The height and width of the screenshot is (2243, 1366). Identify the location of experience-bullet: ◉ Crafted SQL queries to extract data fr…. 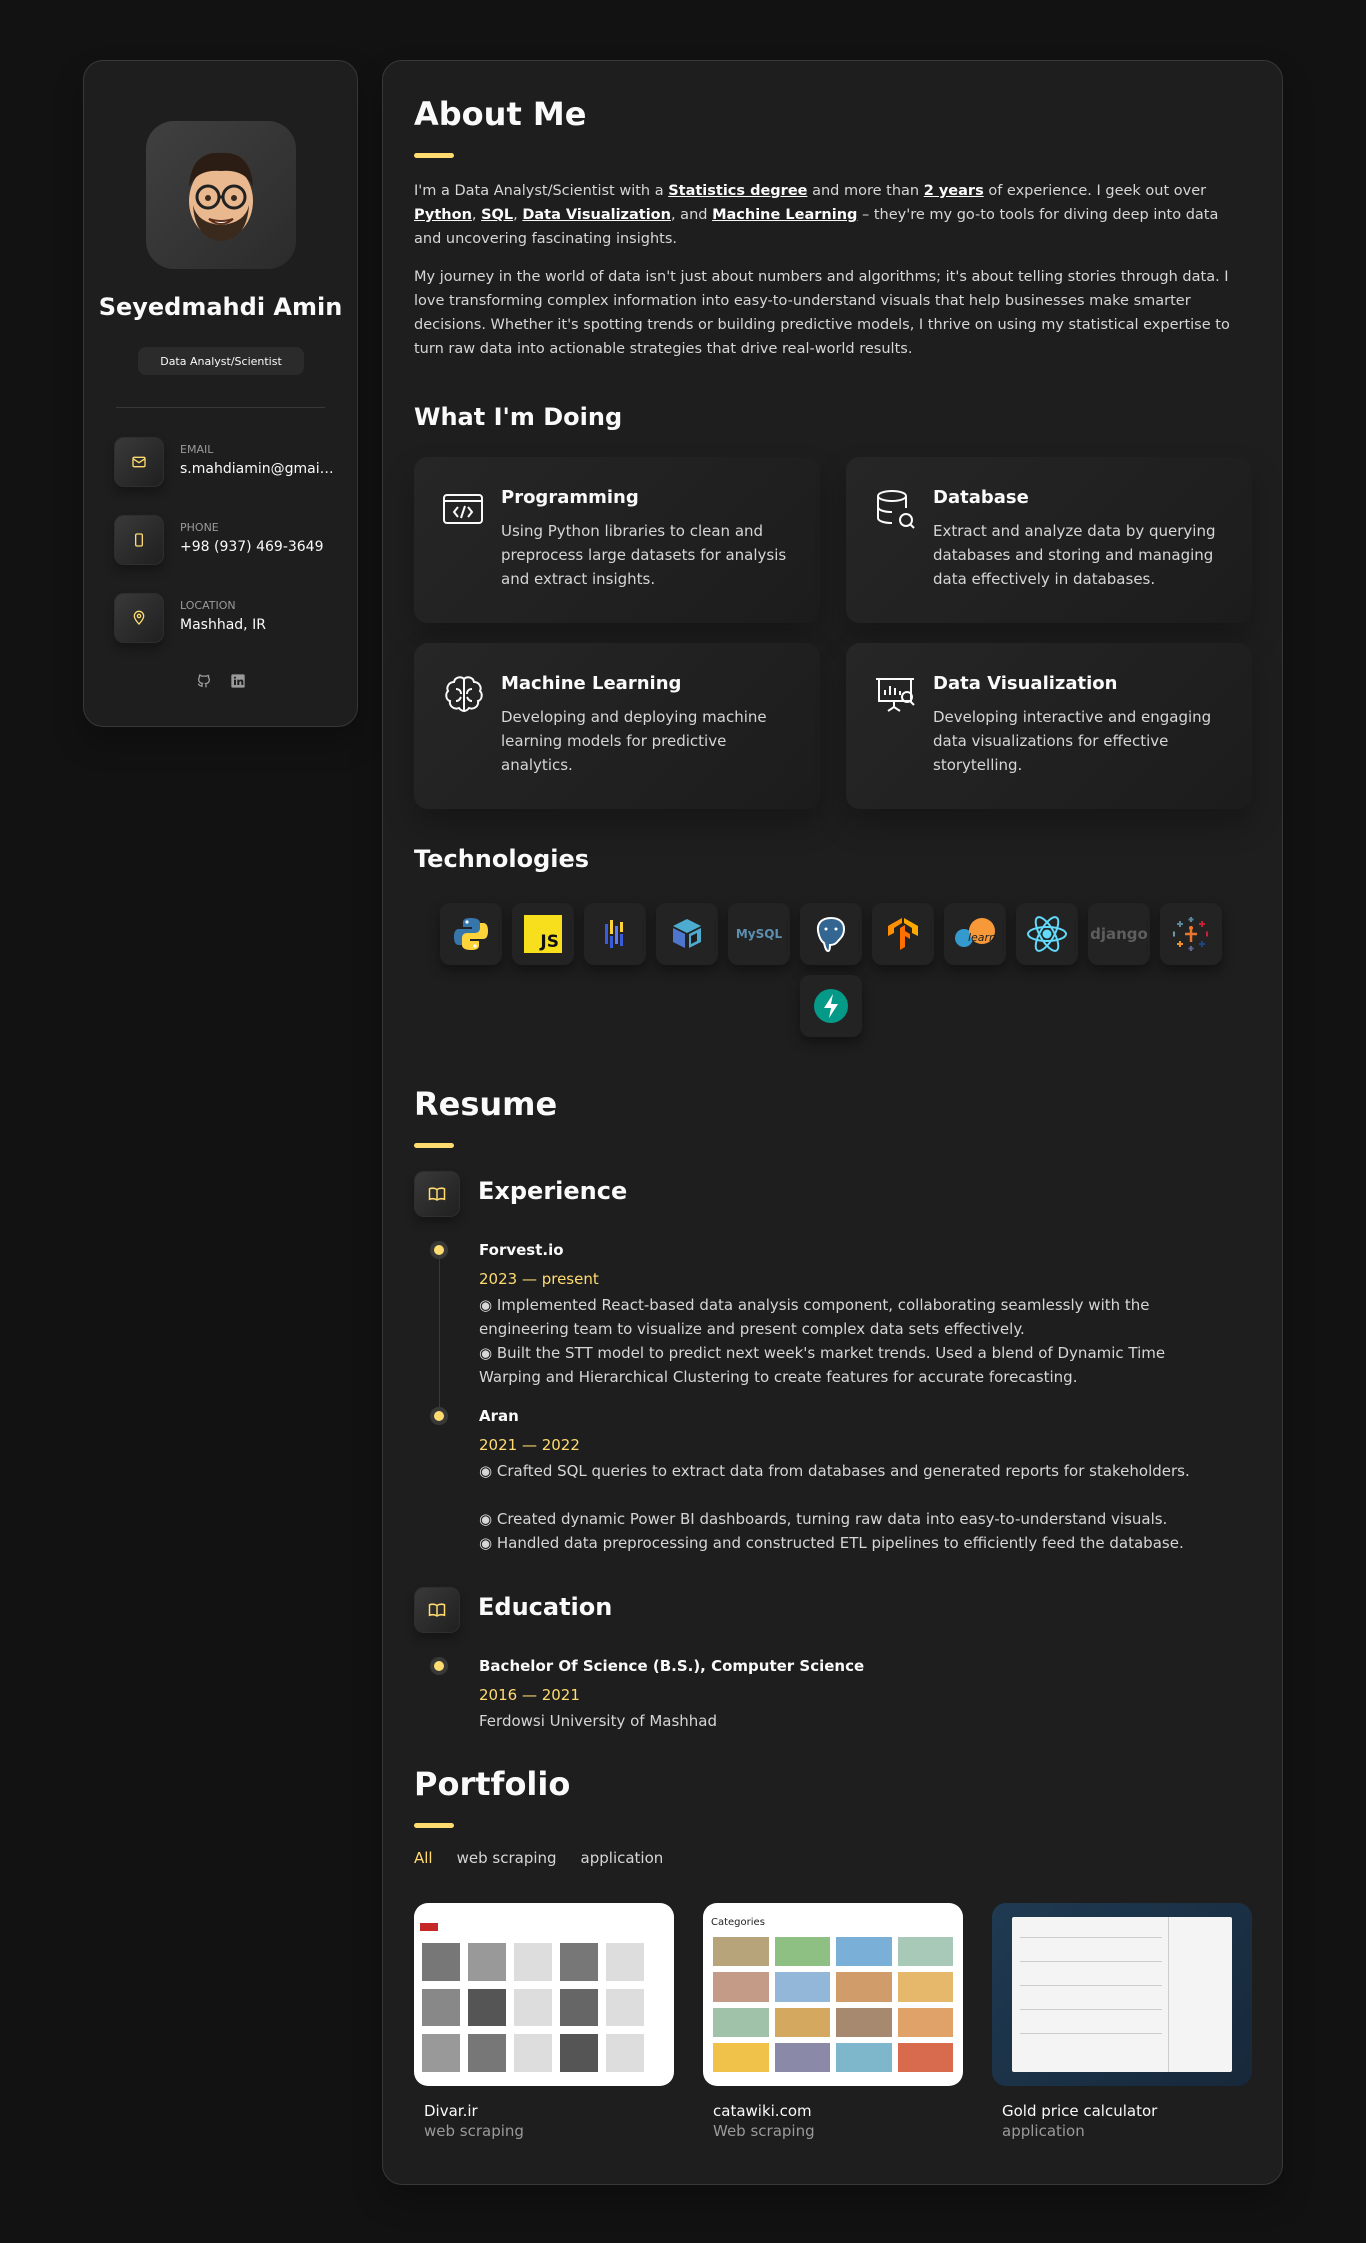
(834, 1471).